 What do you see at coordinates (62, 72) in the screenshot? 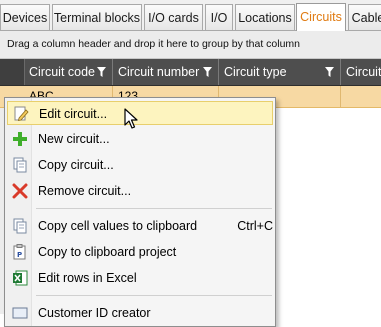
I see `column-header-label: Circuit code` at bounding box center [62, 72].